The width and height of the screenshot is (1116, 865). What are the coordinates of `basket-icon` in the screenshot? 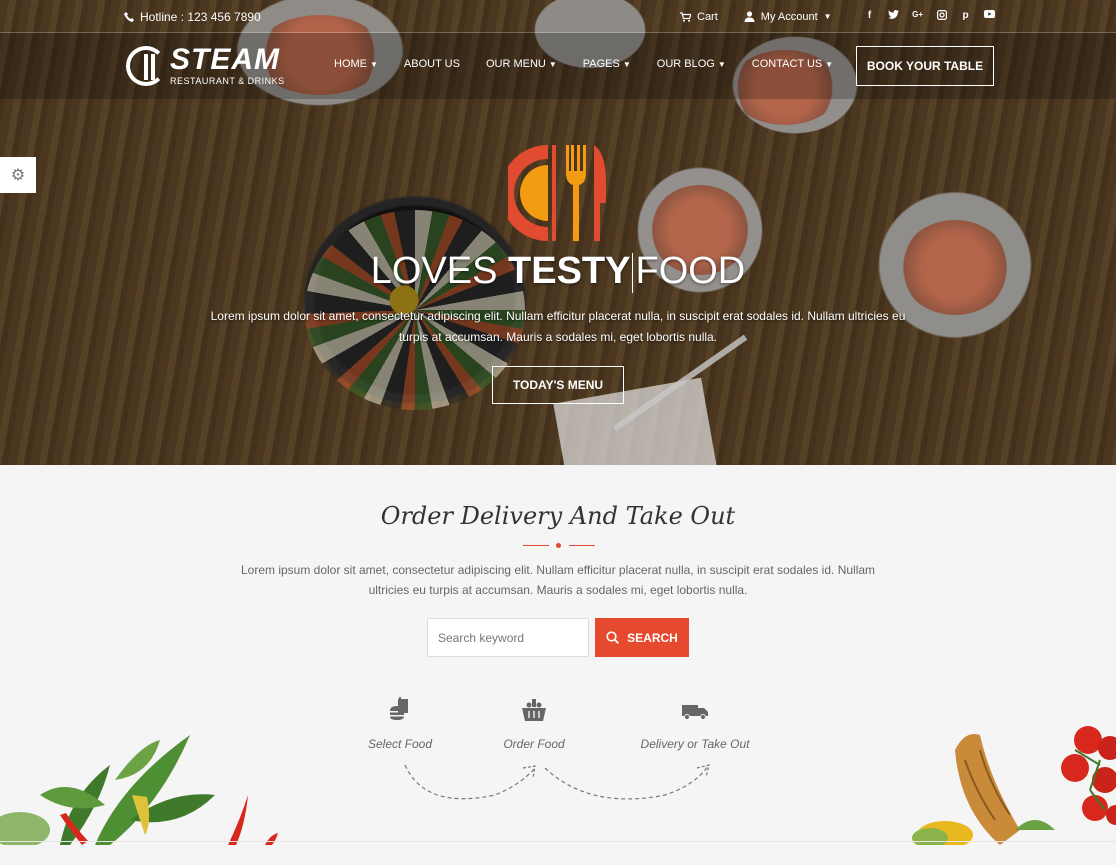 It's located at (534, 710).